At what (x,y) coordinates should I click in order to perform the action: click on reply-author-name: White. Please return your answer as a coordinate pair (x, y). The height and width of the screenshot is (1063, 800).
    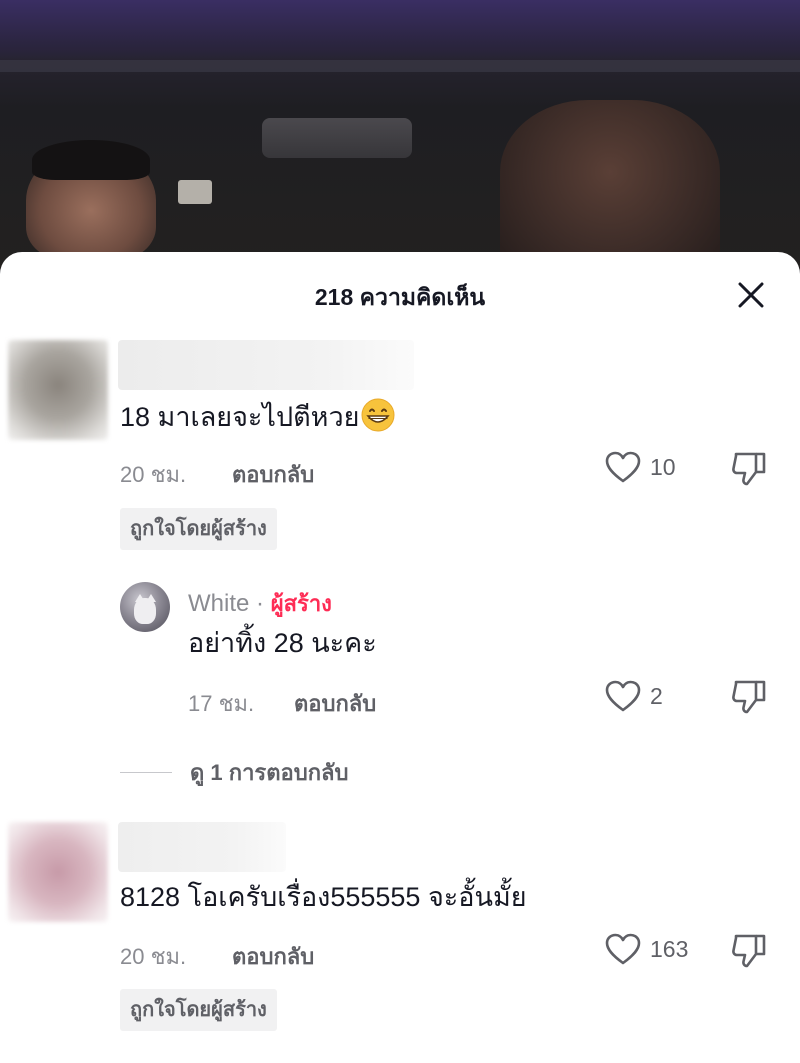
    Looking at the image, I should click on (218, 603).